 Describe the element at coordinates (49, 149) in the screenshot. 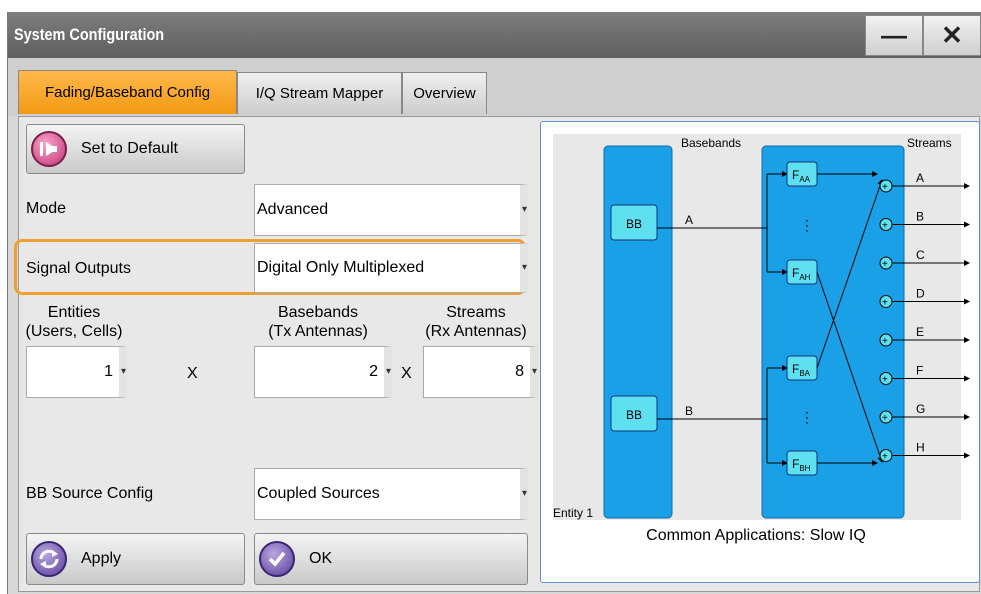

I see `back-arrow-icon` at that location.